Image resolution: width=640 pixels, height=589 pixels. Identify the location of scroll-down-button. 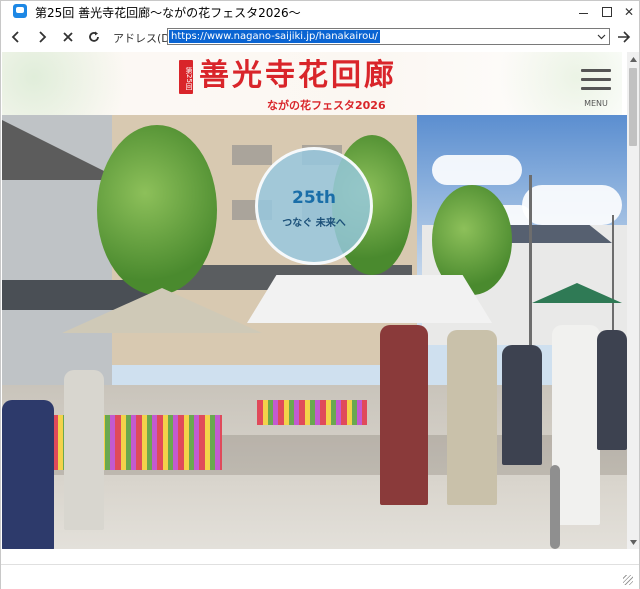
(633, 542).